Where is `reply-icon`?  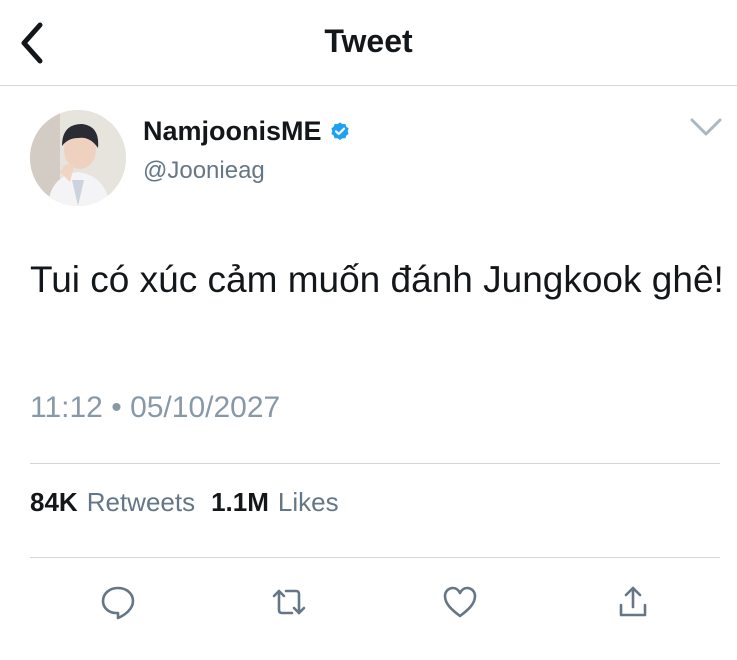 reply-icon is located at coordinates (118, 603).